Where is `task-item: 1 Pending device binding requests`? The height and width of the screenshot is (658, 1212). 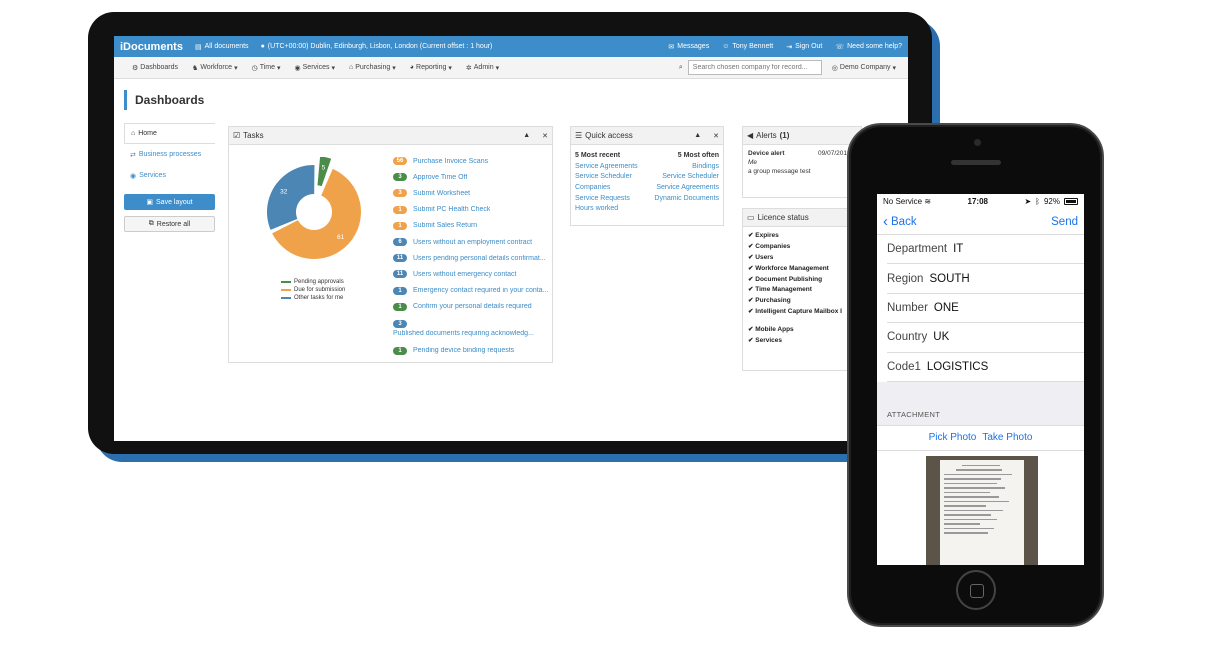 task-item: 1 Pending device binding requests is located at coordinates (473, 351).